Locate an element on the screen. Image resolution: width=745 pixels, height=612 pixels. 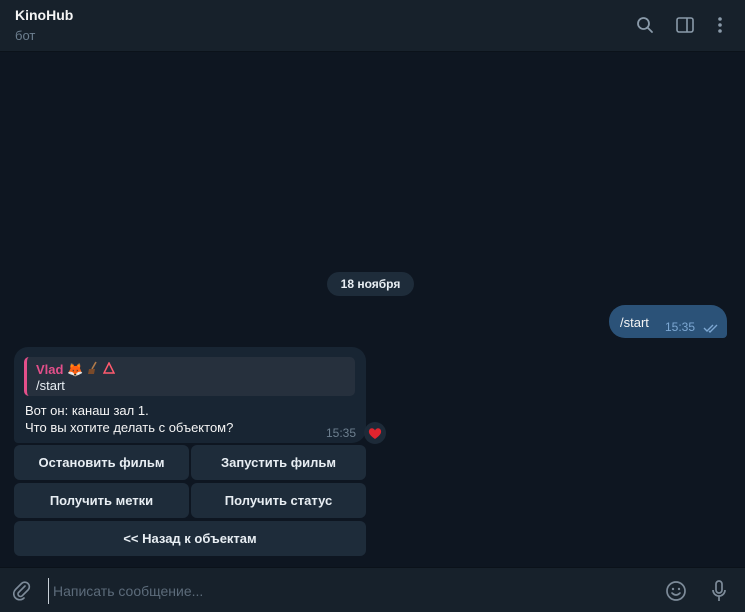
message-text-line: Что вы хотите делать с объектом? is located at coordinates (129, 427).